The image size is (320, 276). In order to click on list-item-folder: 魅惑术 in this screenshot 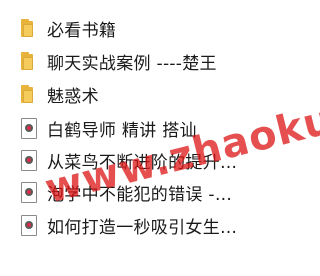, I will do `click(145, 94)`.